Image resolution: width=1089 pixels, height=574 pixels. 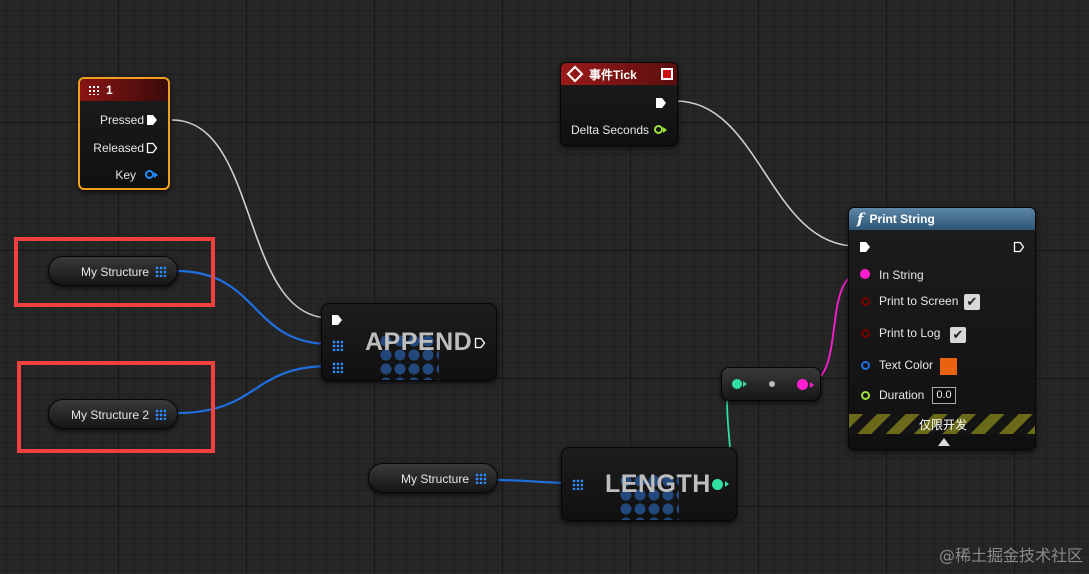 What do you see at coordinates (152, 148) in the screenshot?
I see `exec-pin-released-icon` at bounding box center [152, 148].